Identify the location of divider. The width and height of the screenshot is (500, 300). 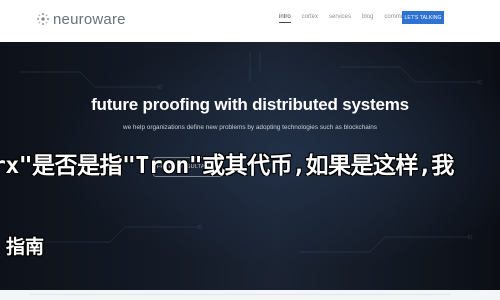
(240, 294).